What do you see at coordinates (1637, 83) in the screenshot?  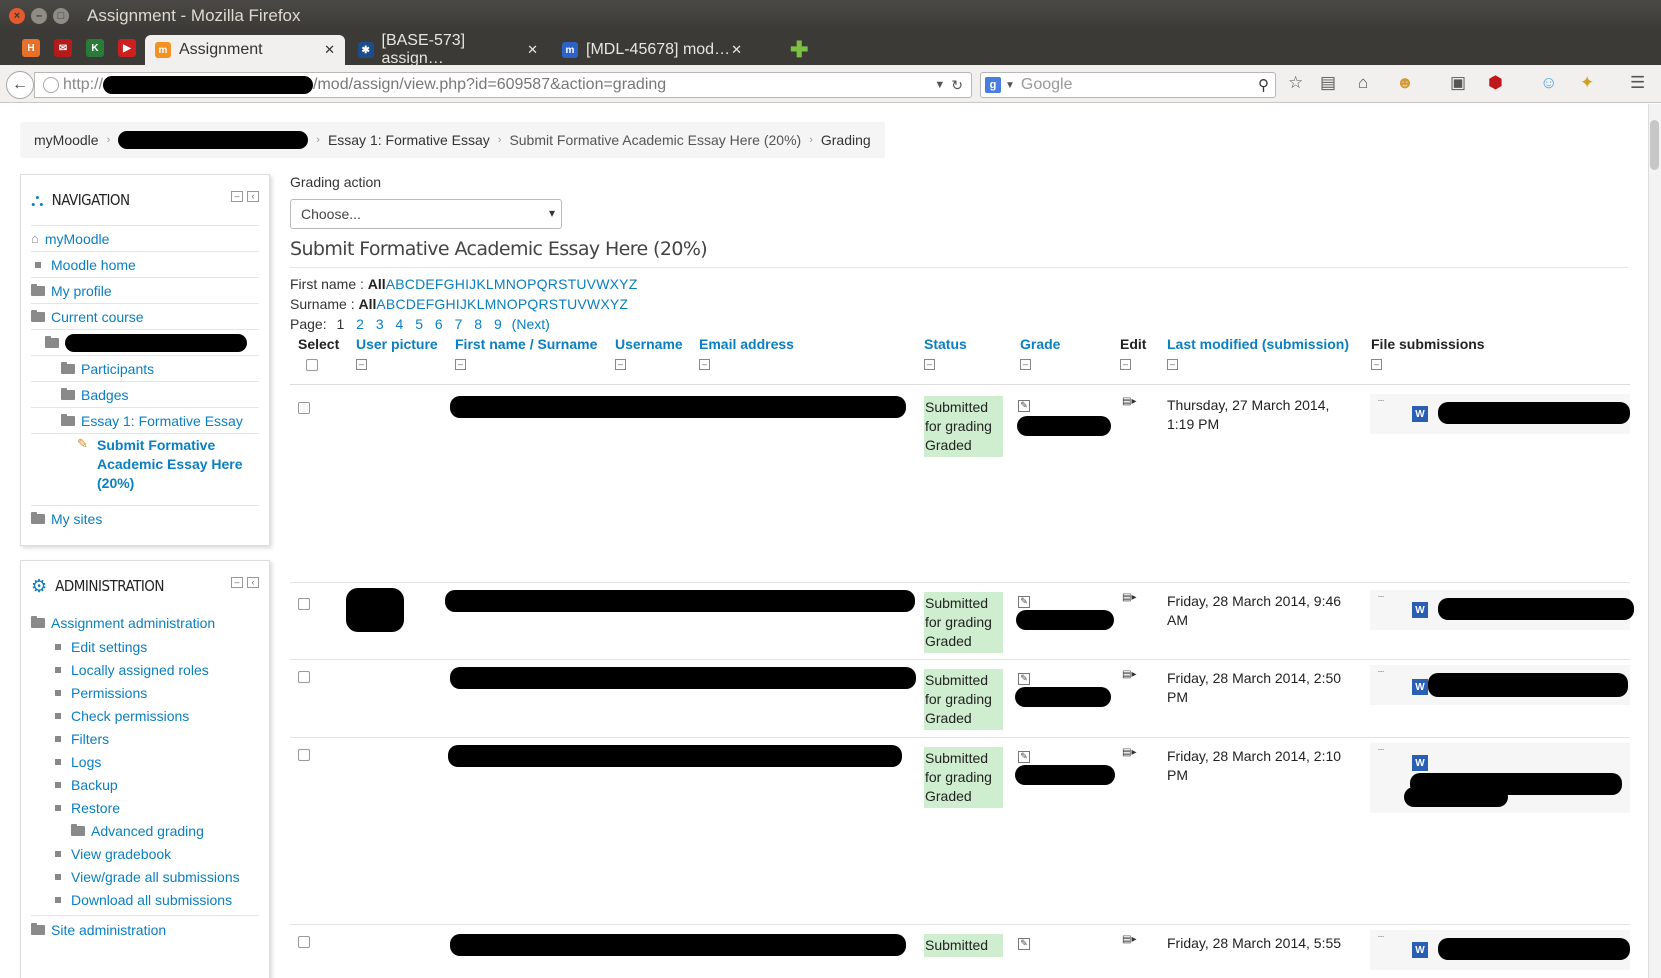 I see `menu-icon: ☰` at bounding box center [1637, 83].